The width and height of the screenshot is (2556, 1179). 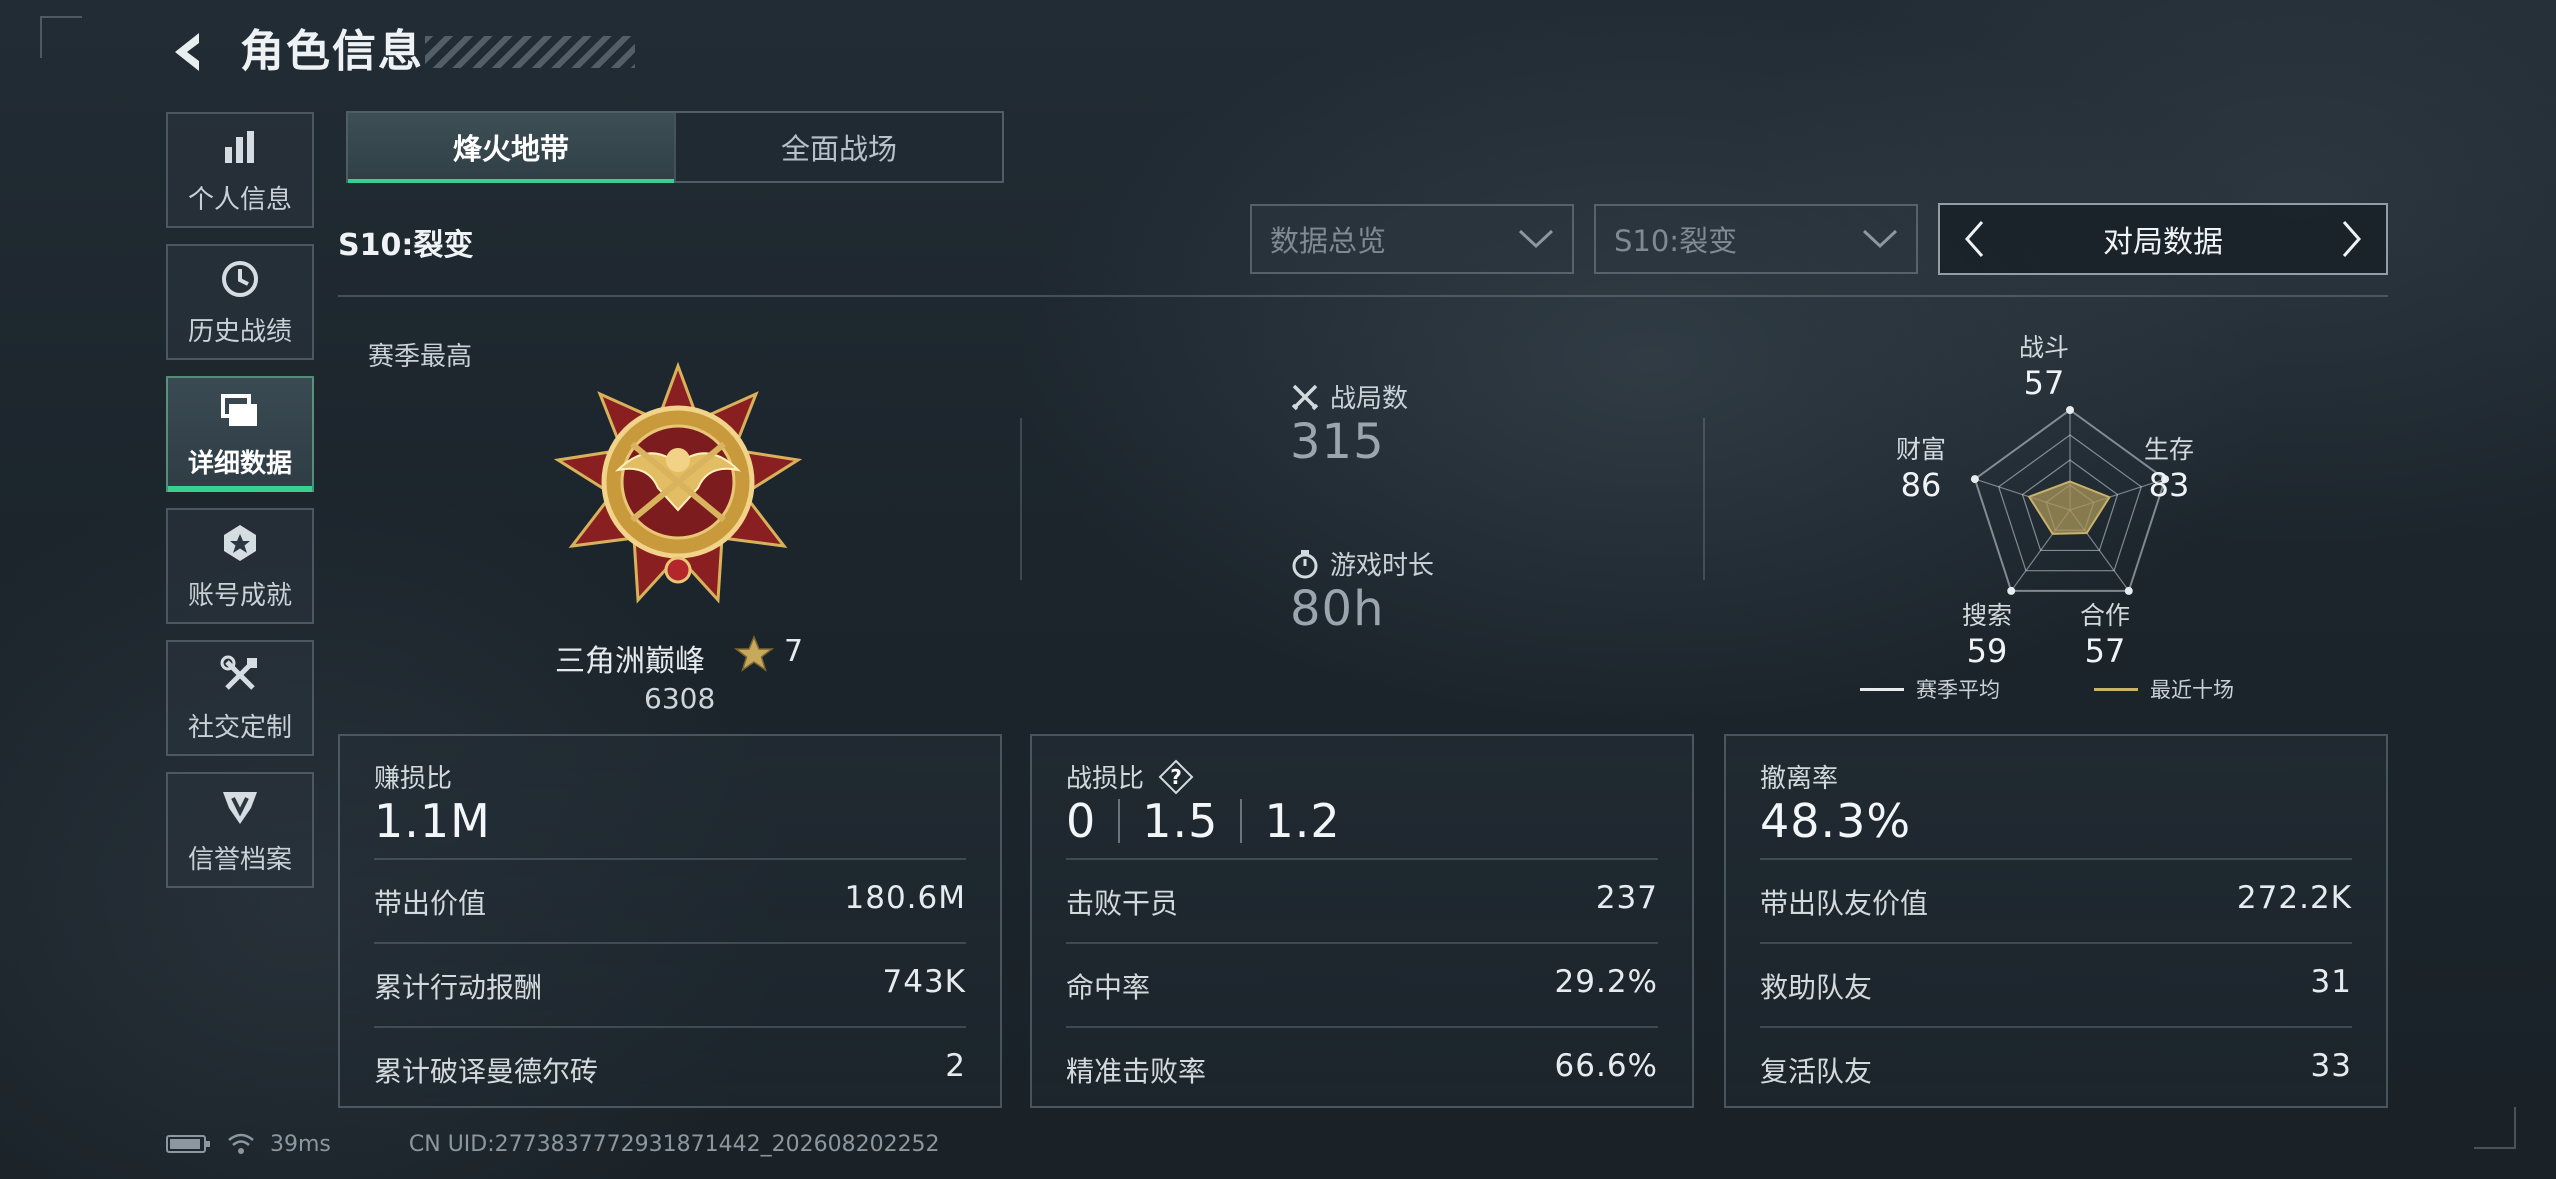 What do you see at coordinates (240, 698) in the screenshot?
I see `sidebar-item-social: 社交定制` at bounding box center [240, 698].